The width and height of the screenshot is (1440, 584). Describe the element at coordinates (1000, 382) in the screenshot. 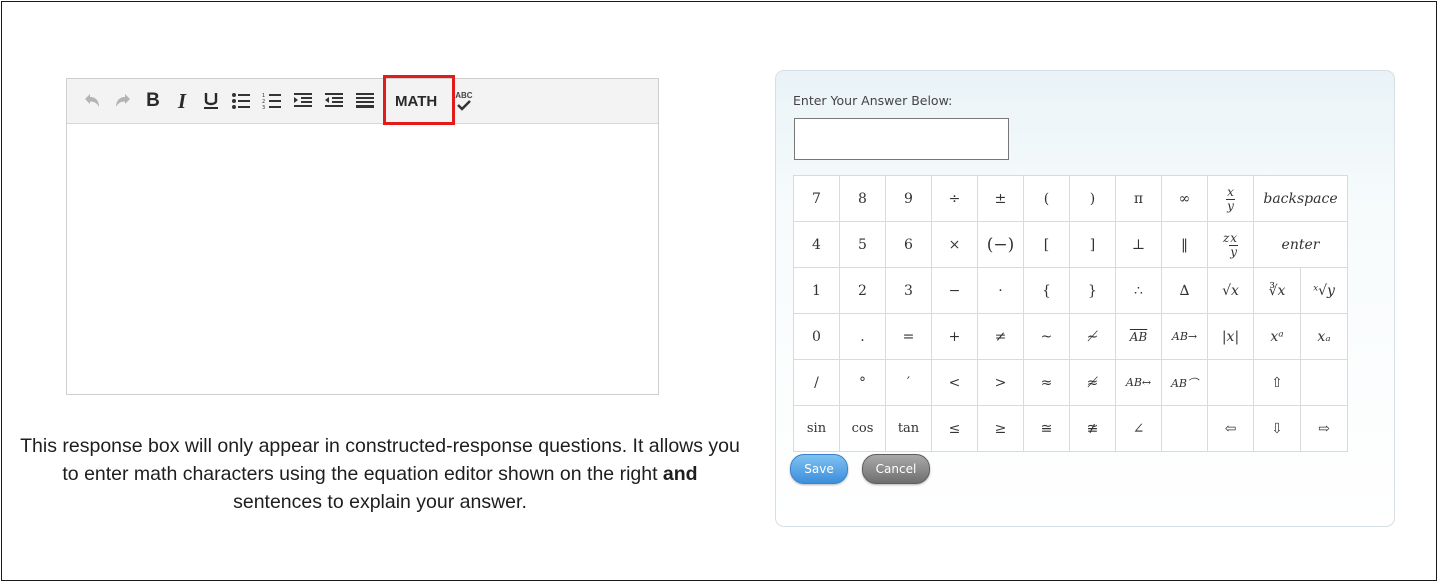

I see `key-greater-than: >` at that location.